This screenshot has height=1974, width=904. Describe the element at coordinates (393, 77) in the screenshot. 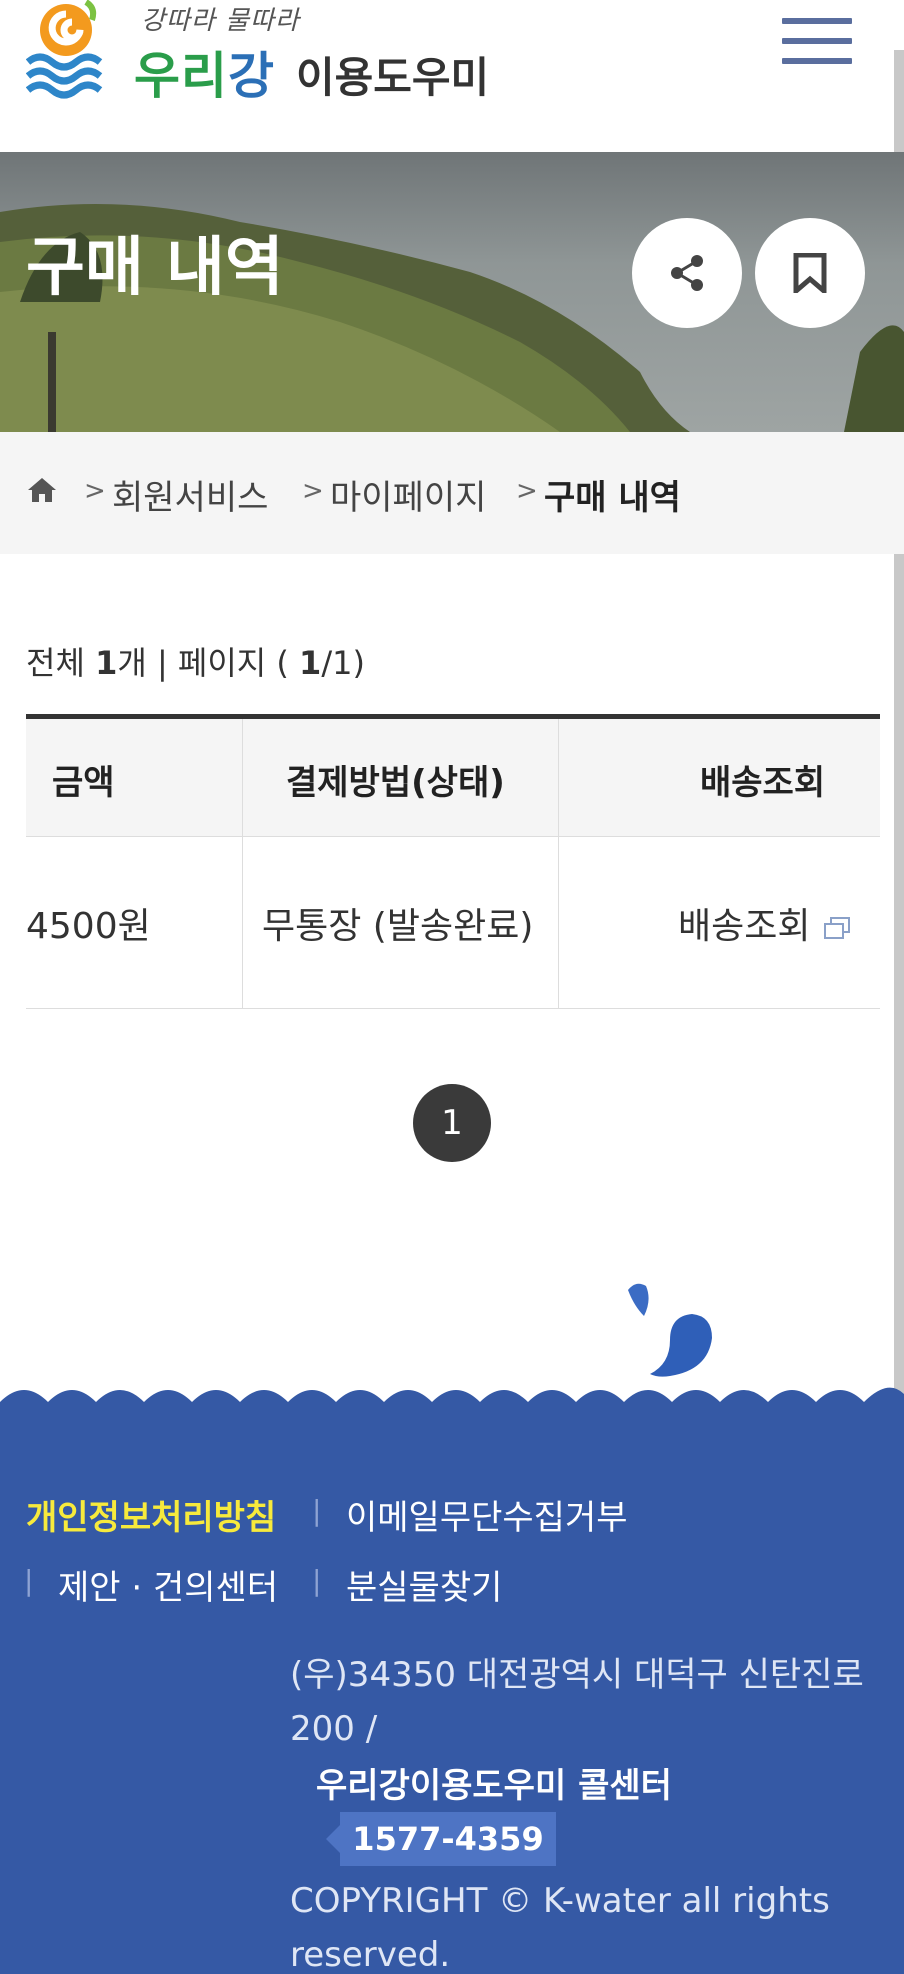

I see `logo-subtitle: 이용도우미` at that location.